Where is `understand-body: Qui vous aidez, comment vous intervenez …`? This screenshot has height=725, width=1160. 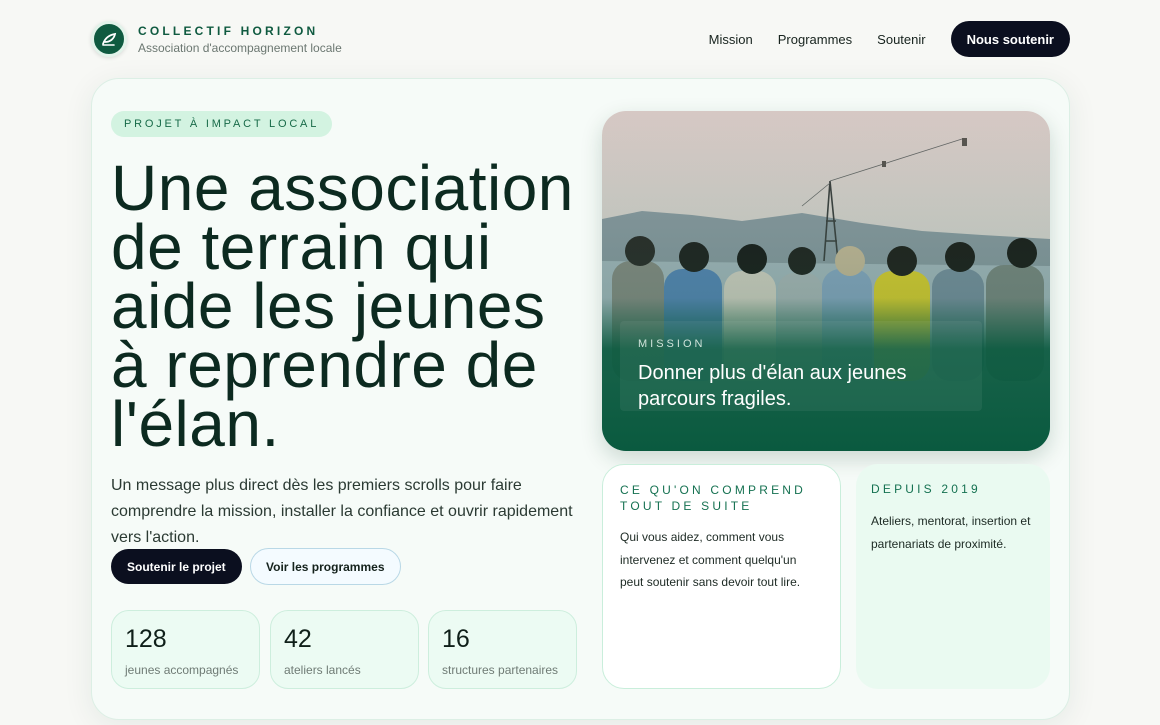
understand-body: Qui vous aidez, comment vous intervenez … is located at coordinates (710, 559).